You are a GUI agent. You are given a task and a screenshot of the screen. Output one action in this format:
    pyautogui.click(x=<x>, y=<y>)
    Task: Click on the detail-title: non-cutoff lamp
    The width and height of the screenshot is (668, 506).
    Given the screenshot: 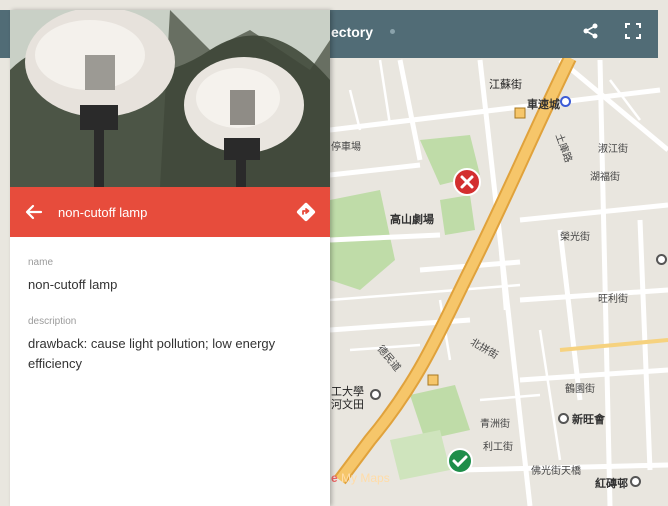 What is the action you would take?
    pyautogui.click(x=103, y=212)
    